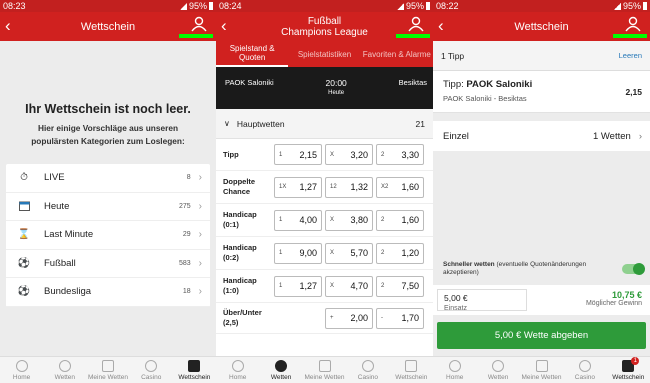 Image resolution: width=650 pixels, height=383 pixels. I want to click on category-heute: Heute 275 ›, so click(108, 207).